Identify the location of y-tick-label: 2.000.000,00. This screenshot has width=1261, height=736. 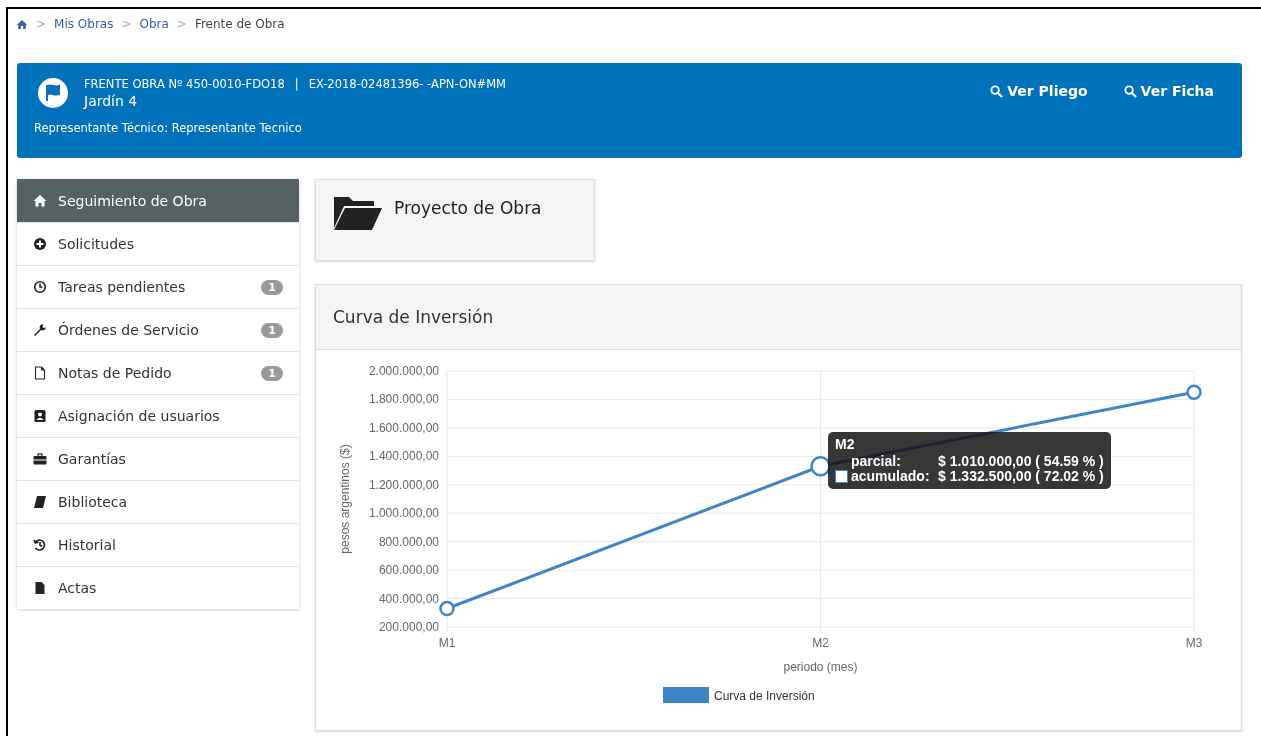
(403, 371).